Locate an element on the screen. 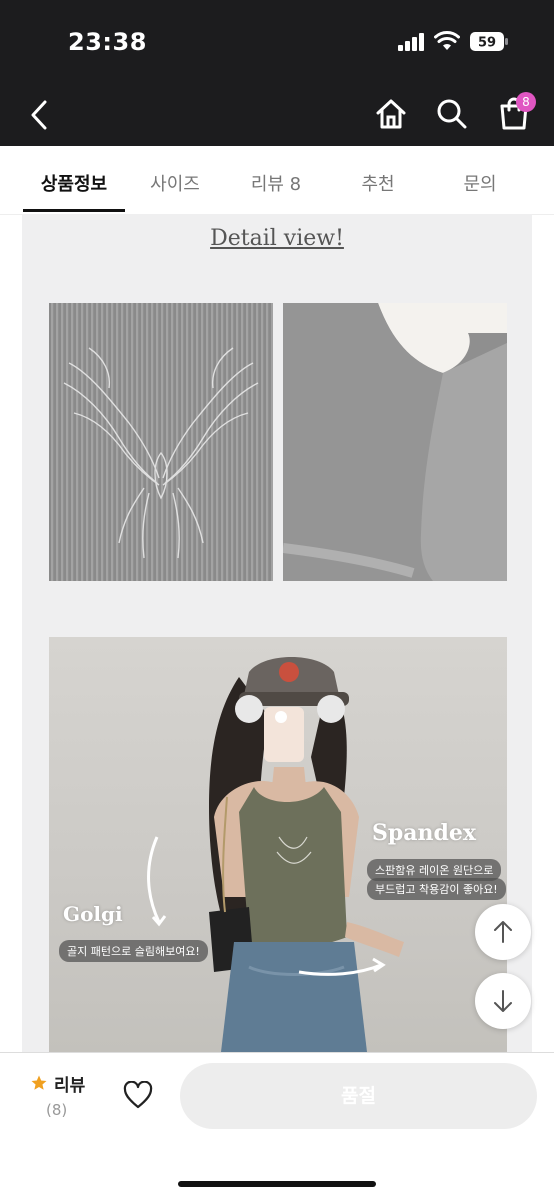 The height and width of the screenshot is (1201, 554). status-bar: 23:38 59 is located at coordinates (277, 42).